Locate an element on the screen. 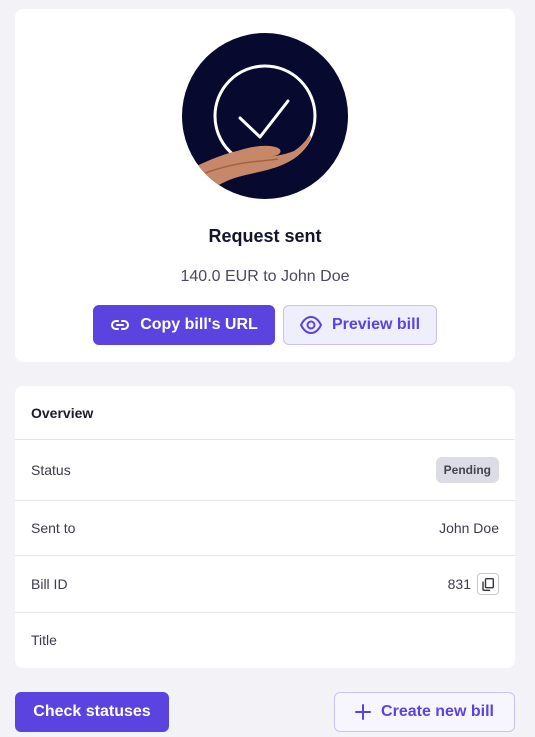  copy-url-label: Copy bill's URL is located at coordinates (199, 324).